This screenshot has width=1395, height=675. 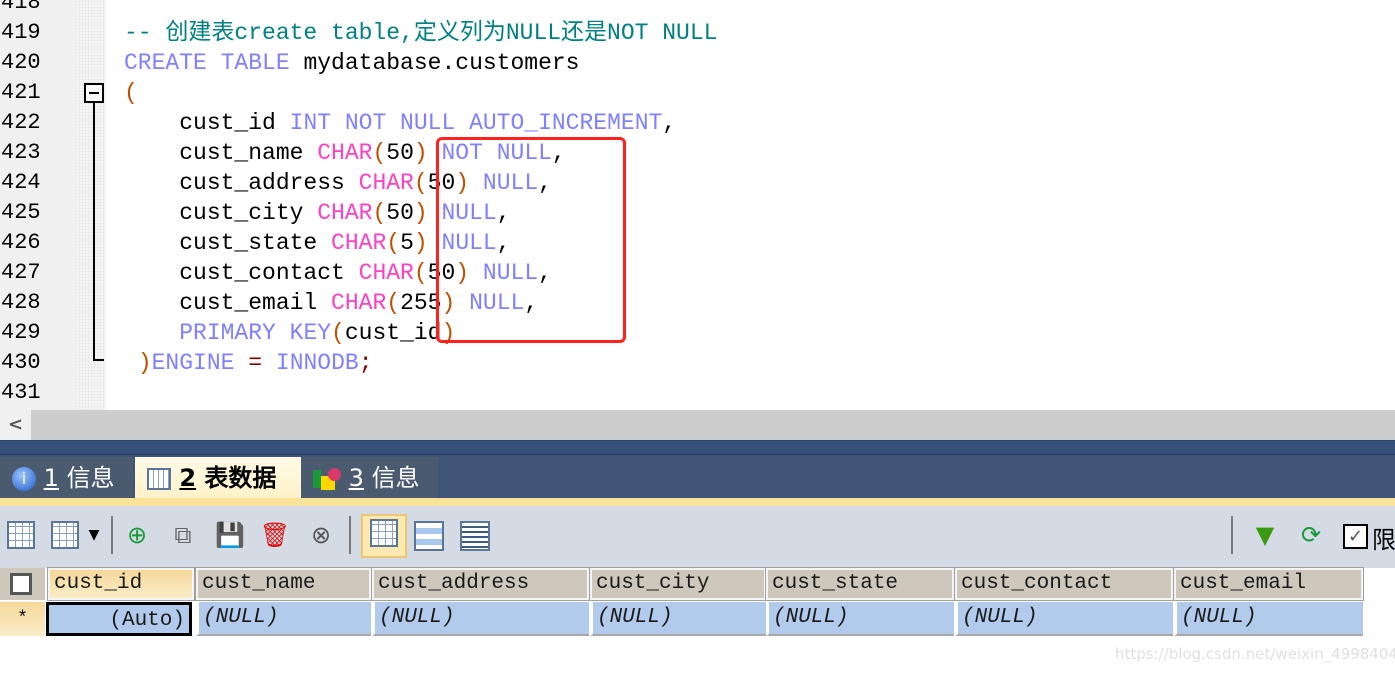 I want to click on column-header-cust-name: cust_name, so click(x=283, y=584).